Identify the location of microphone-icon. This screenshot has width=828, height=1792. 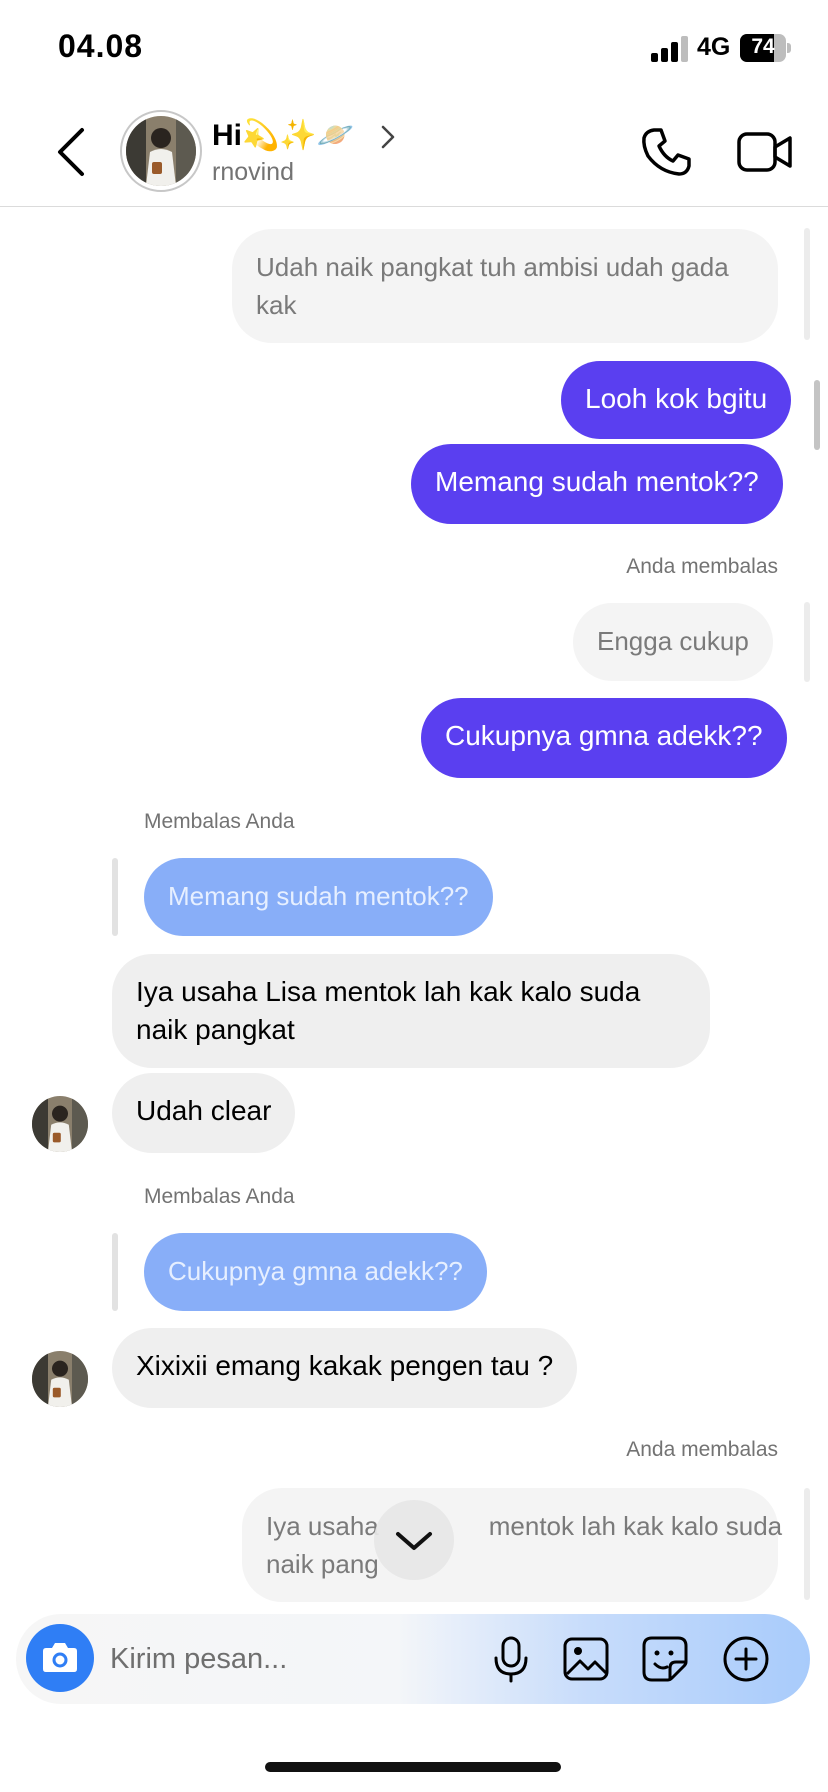
(511, 1659).